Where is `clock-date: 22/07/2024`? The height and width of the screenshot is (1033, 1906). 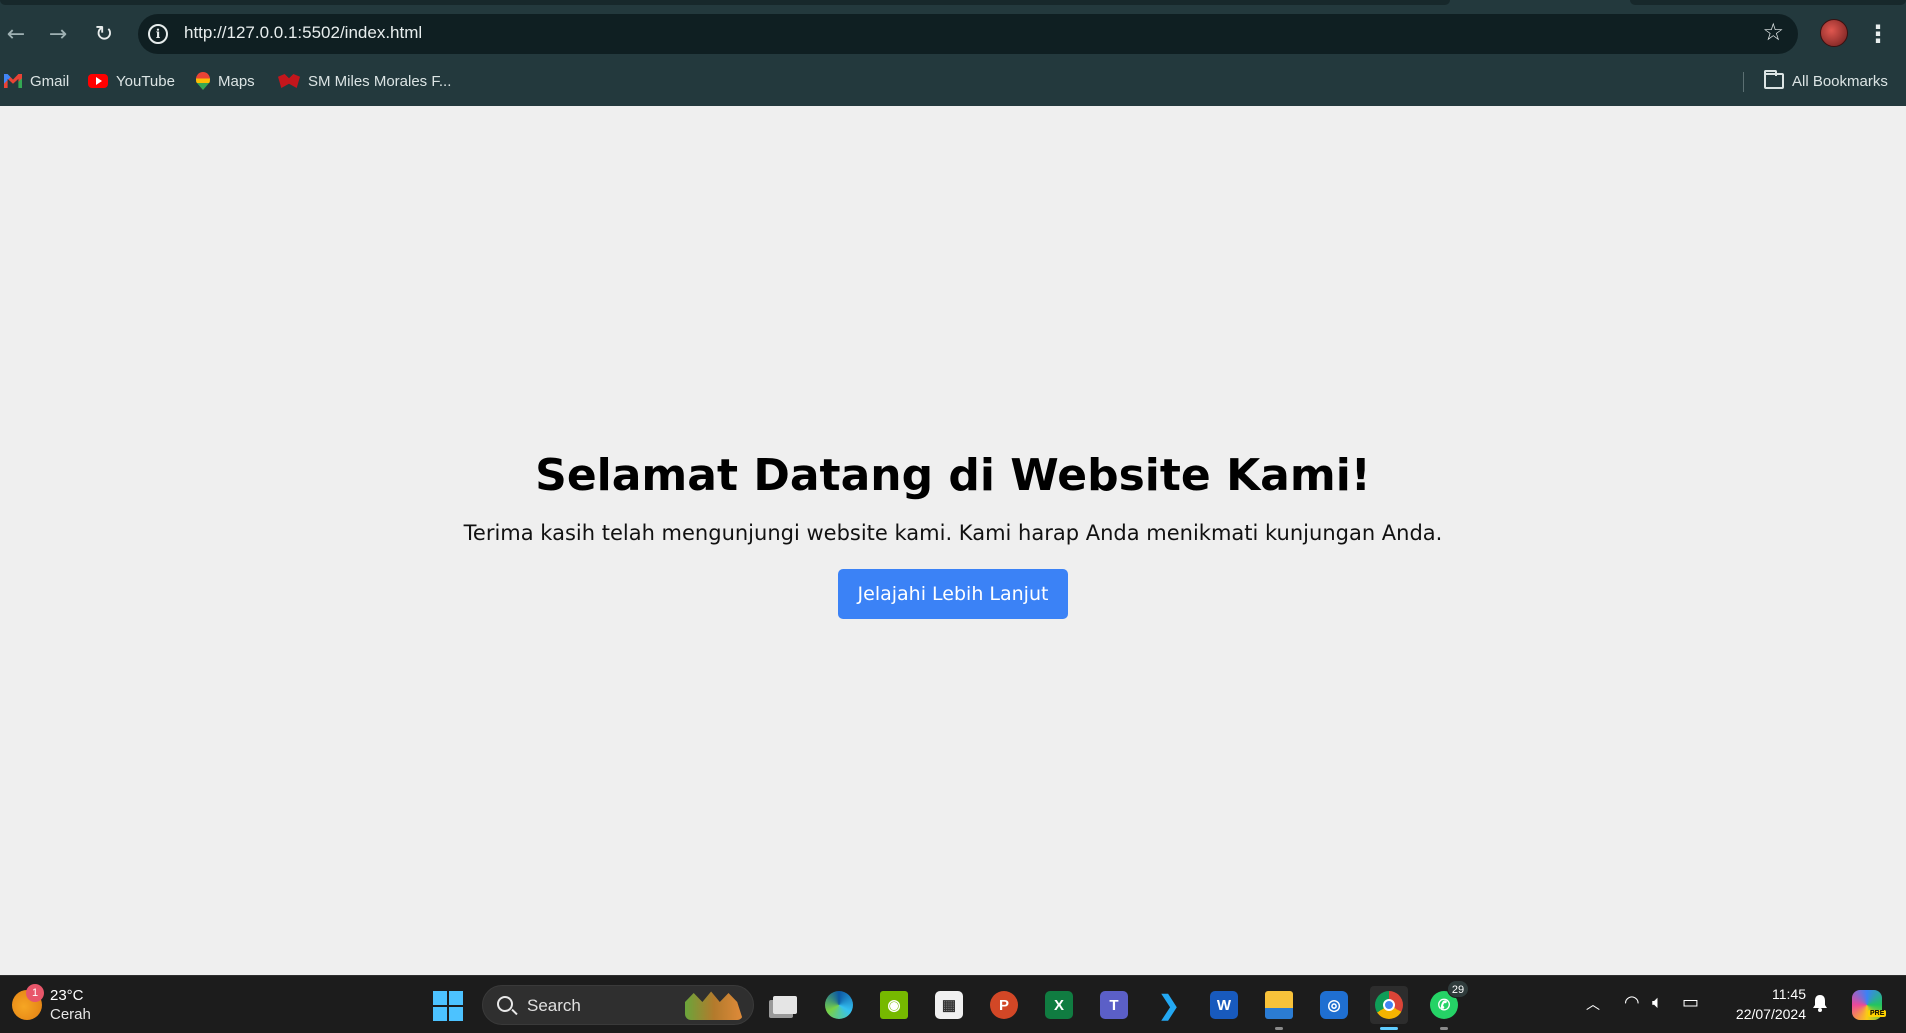 clock-date: 22/07/2024 is located at coordinates (1770, 1014).